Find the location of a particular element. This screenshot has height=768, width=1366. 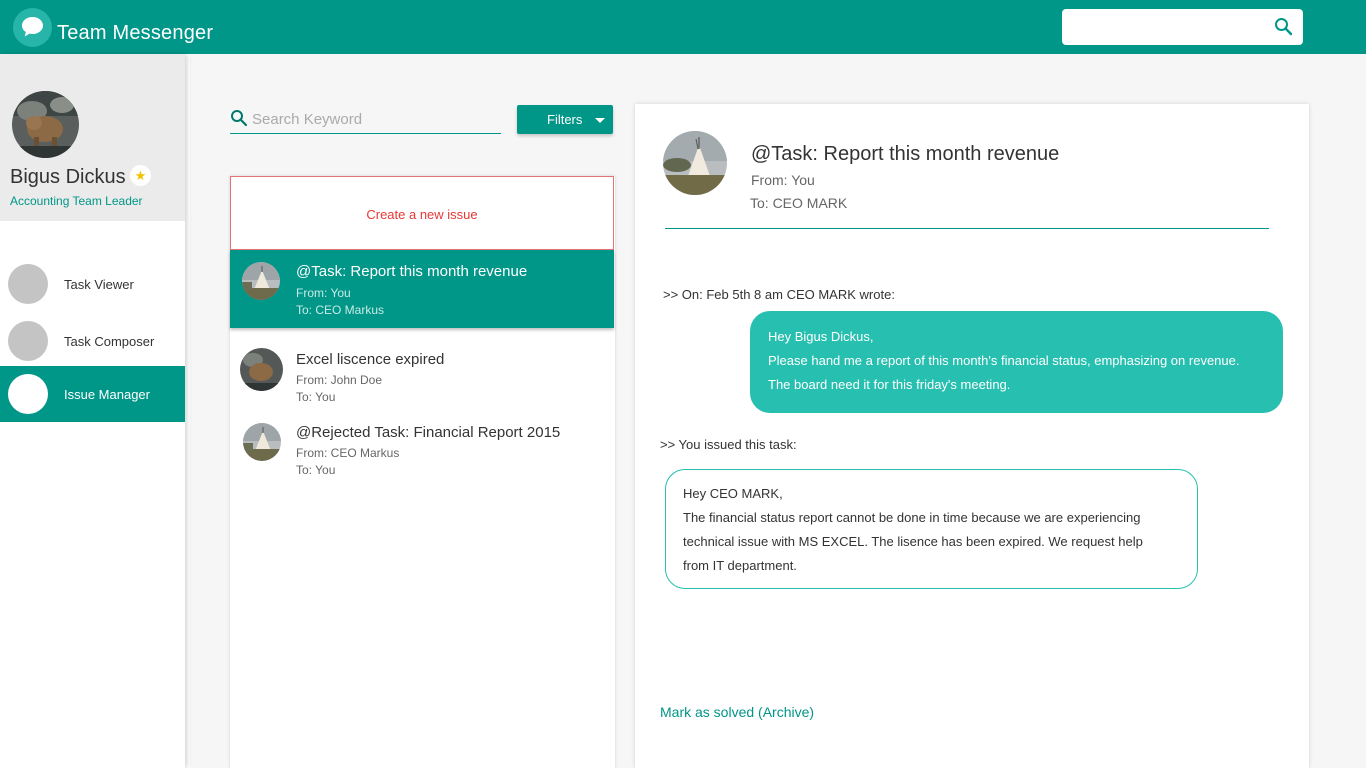

caret-down-icon is located at coordinates (600, 120).